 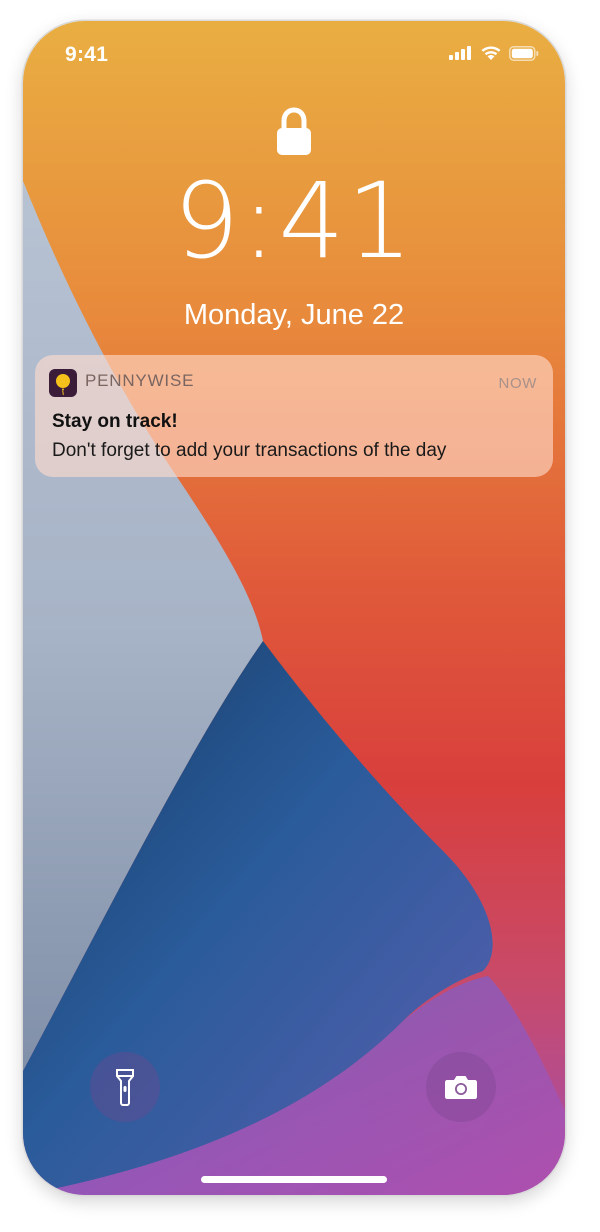 What do you see at coordinates (524, 53) in the screenshot?
I see `battery-icon` at bounding box center [524, 53].